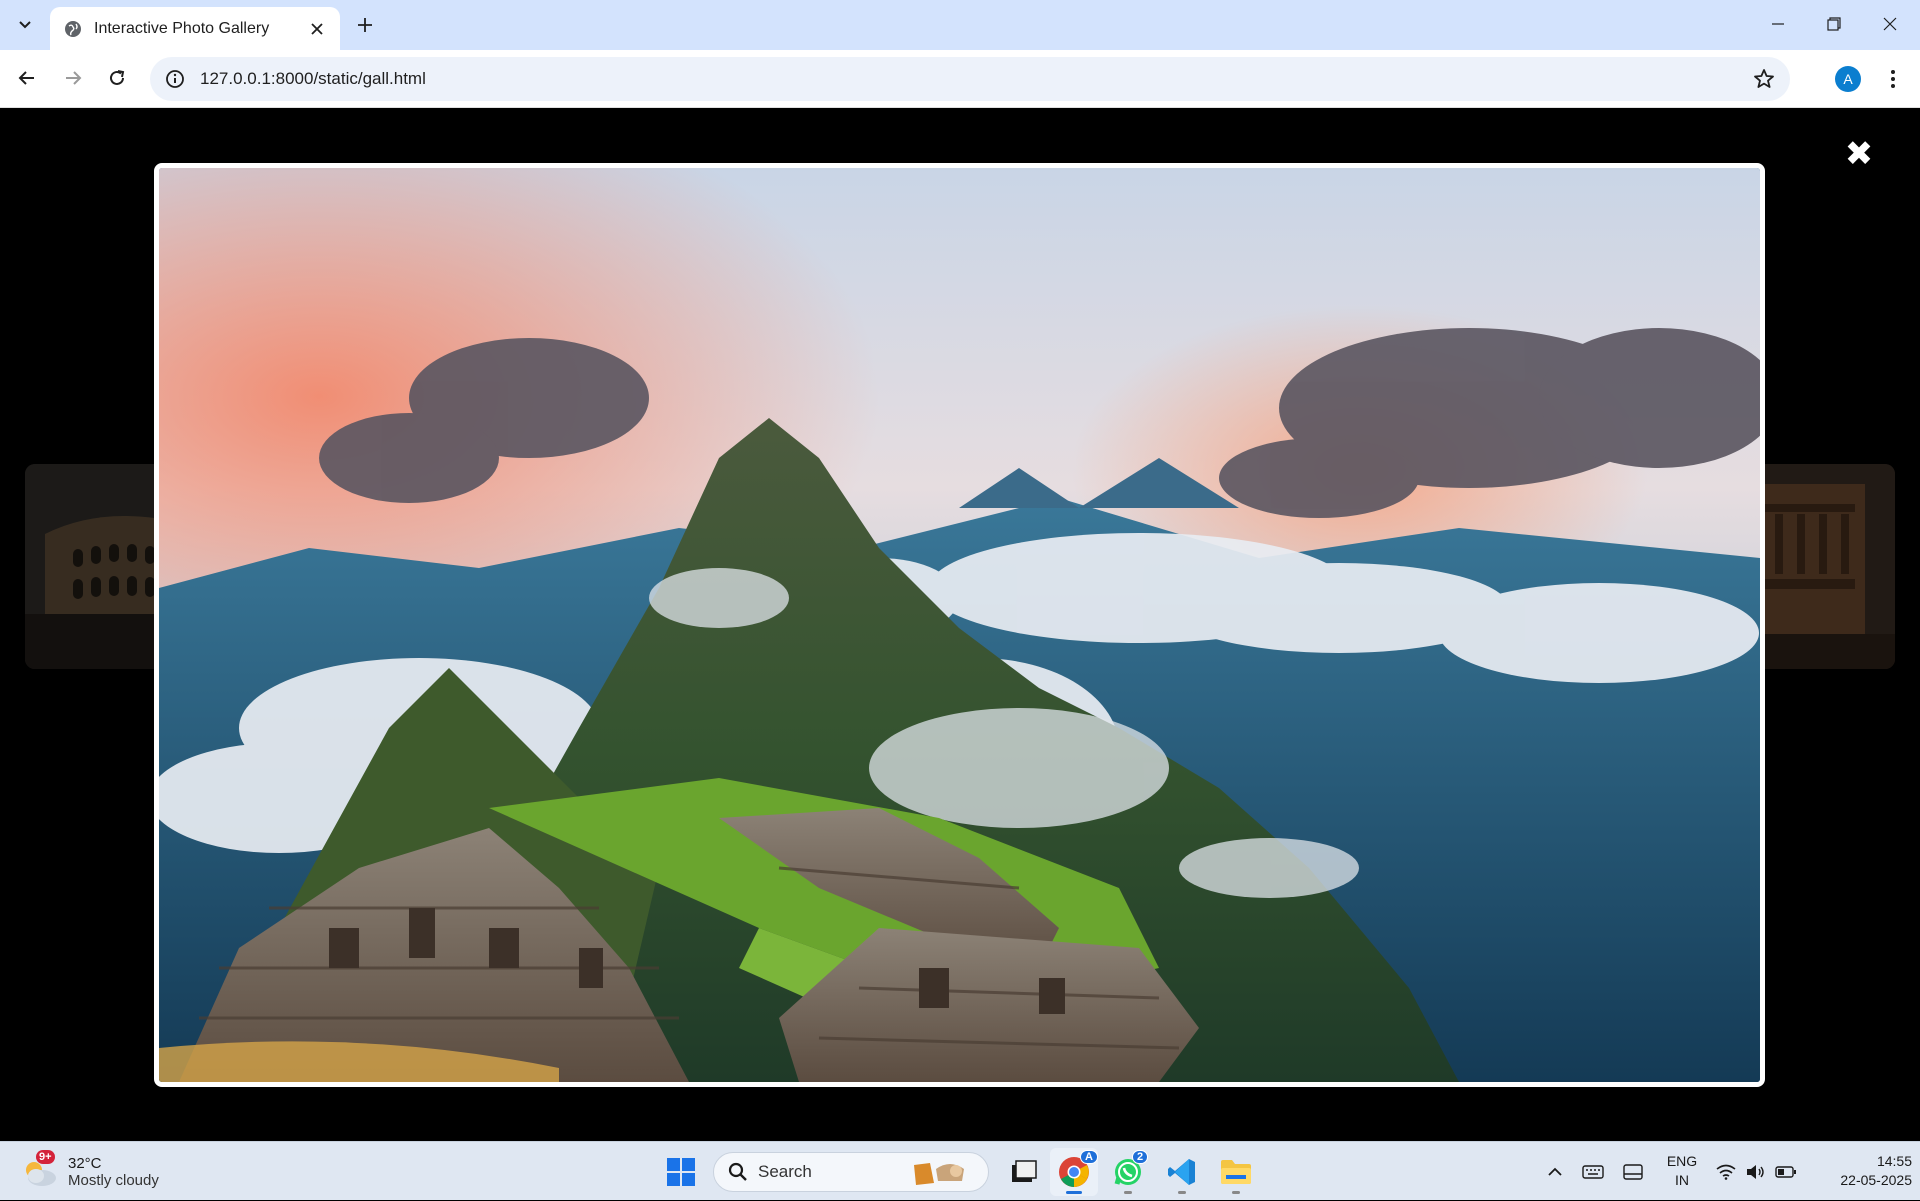 This screenshot has width=1920, height=1201. I want to click on arrow-right-icon, so click(74, 78).